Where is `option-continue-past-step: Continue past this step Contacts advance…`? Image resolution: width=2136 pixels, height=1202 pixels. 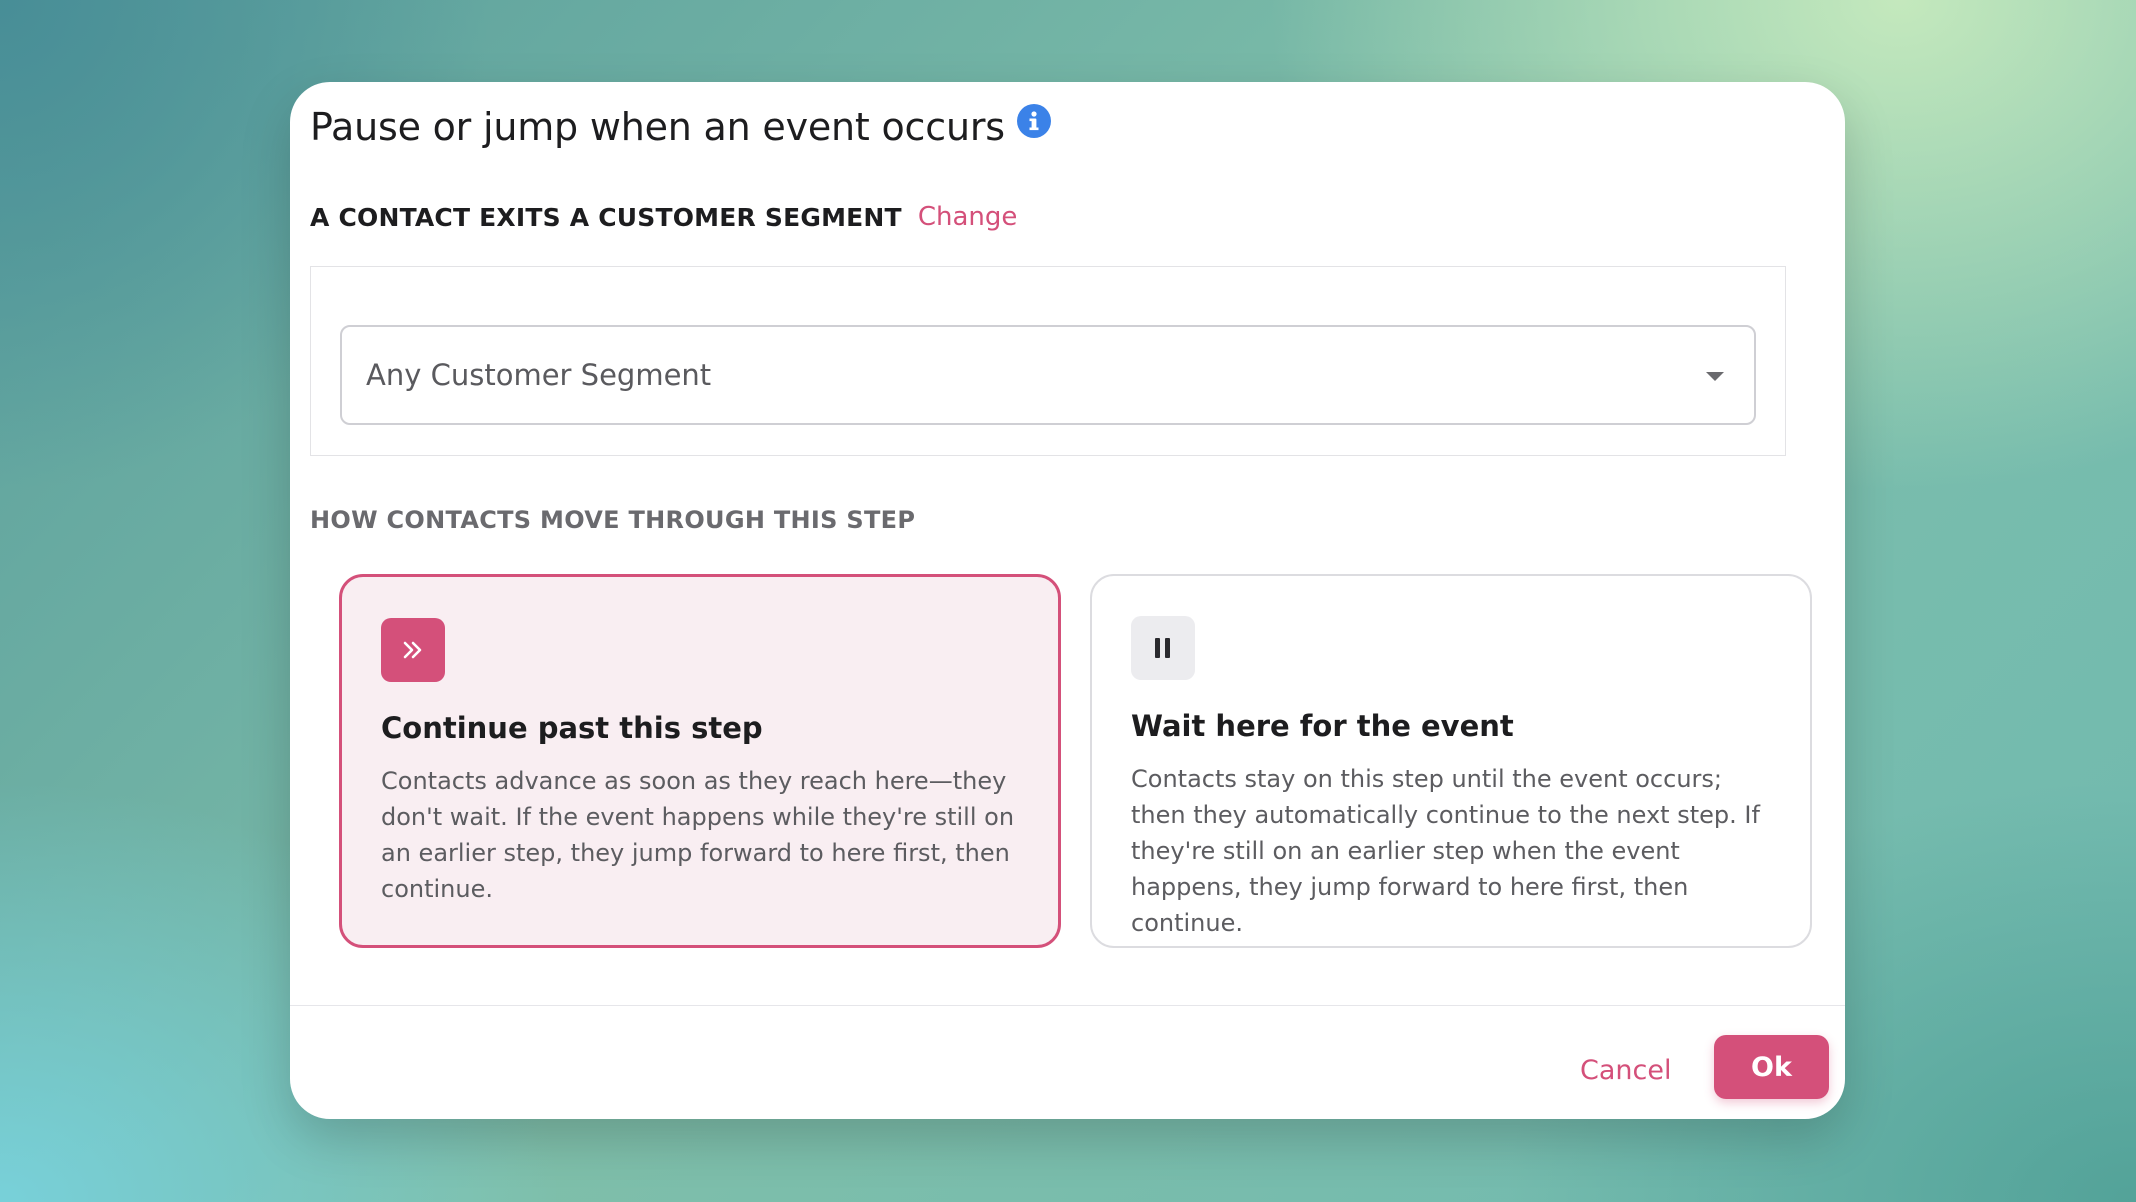 option-continue-past-step: Continue past this step Contacts advance… is located at coordinates (700, 761).